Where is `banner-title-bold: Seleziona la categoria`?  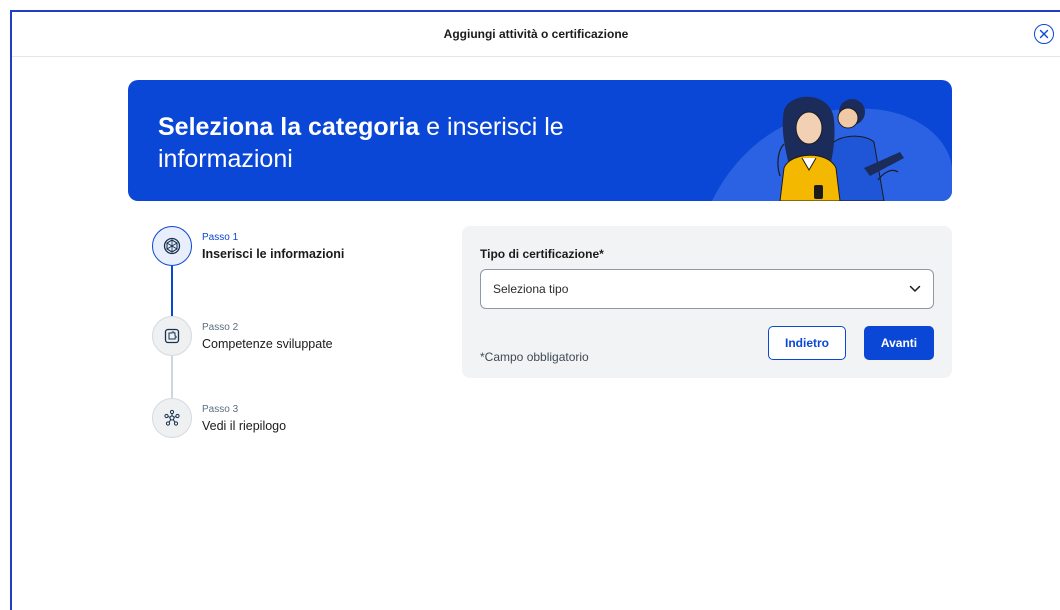 banner-title-bold: Seleziona la categoria is located at coordinates (289, 127).